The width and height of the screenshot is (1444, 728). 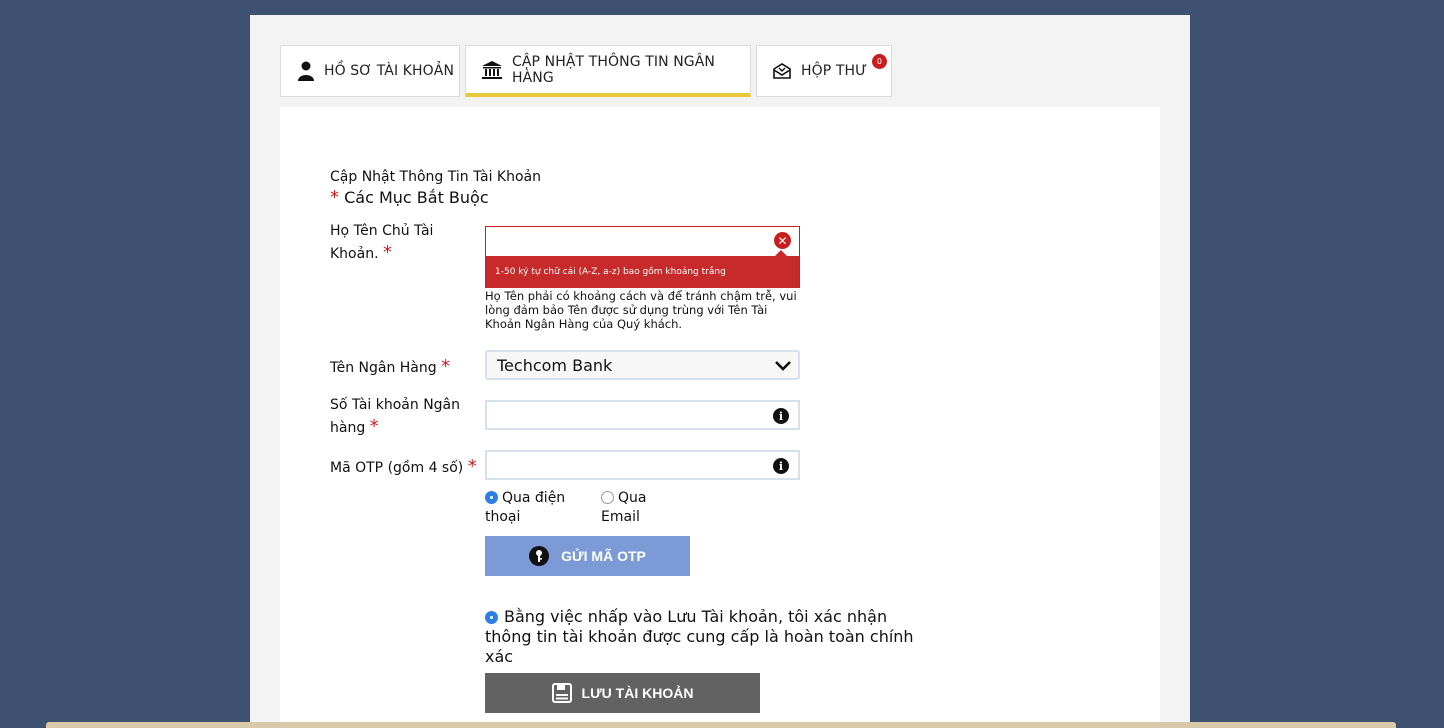 I want to click on otp-label-text: Mã OTP (gồm 4 số), so click(x=397, y=468).